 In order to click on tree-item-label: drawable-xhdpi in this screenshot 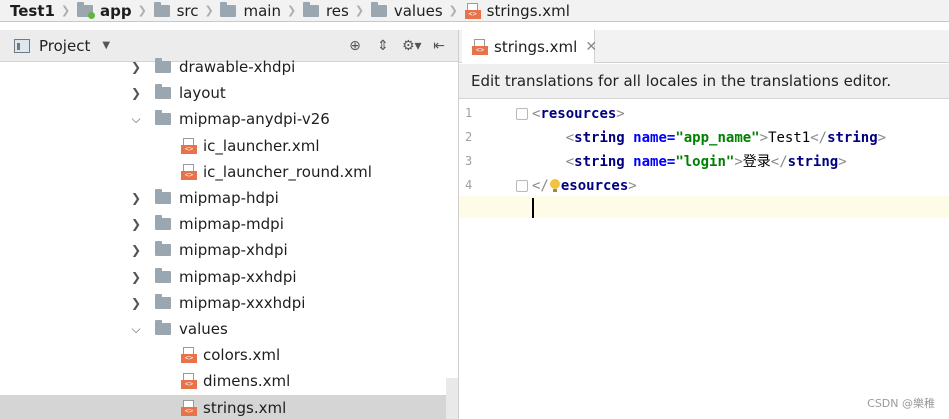, I will do `click(237, 67)`.